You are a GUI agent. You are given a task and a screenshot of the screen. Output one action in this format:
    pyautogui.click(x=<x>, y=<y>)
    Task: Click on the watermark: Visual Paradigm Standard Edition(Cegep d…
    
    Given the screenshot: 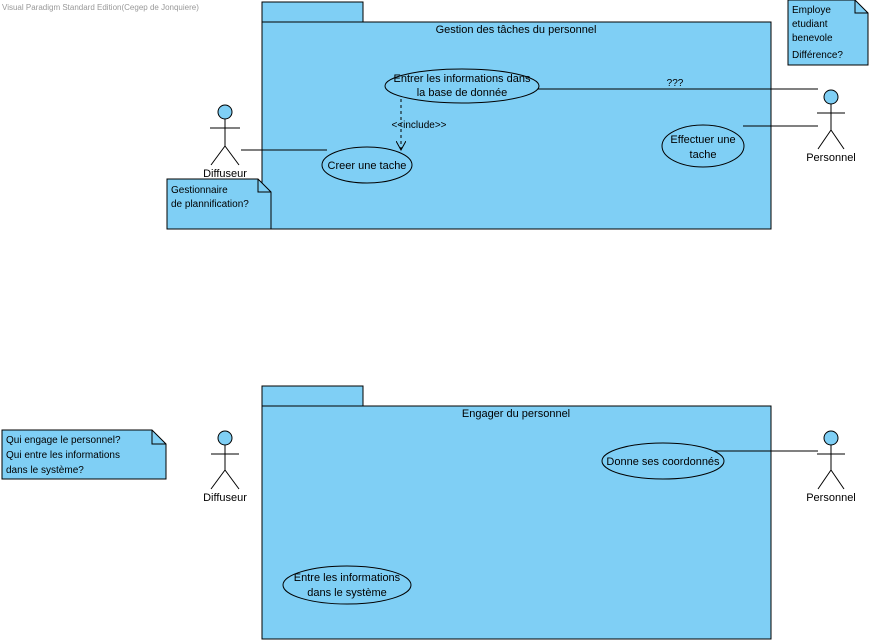 What is the action you would take?
    pyautogui.click(x=100, y=7)
    